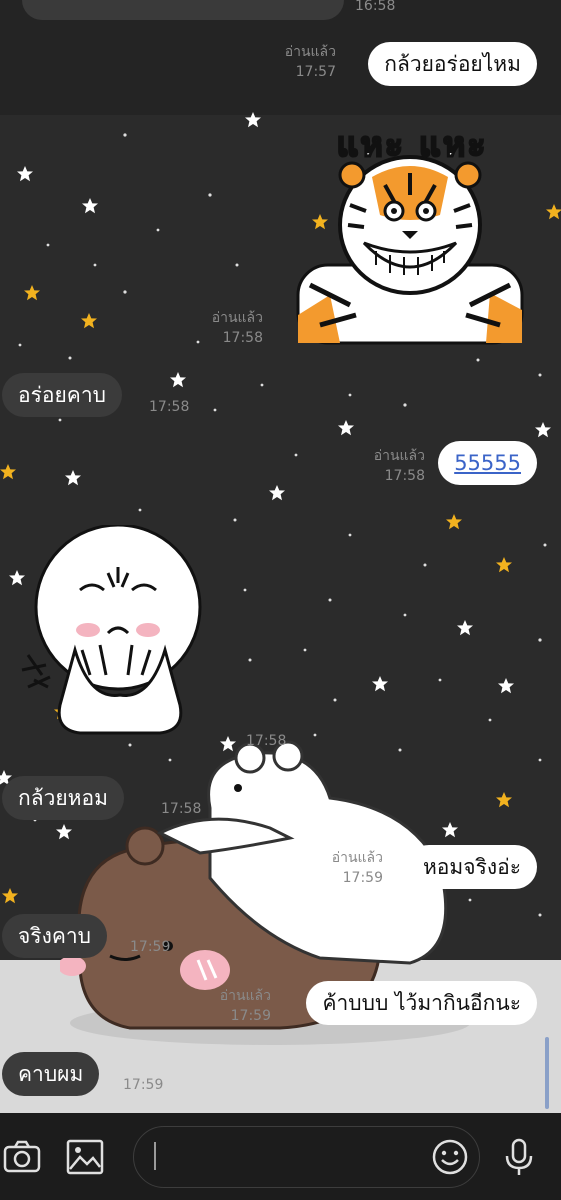  Describe the element at coordinates (62, 395) in the screenshot. I see `message-bubble-incoming: อร่อยคาบ` at that location.